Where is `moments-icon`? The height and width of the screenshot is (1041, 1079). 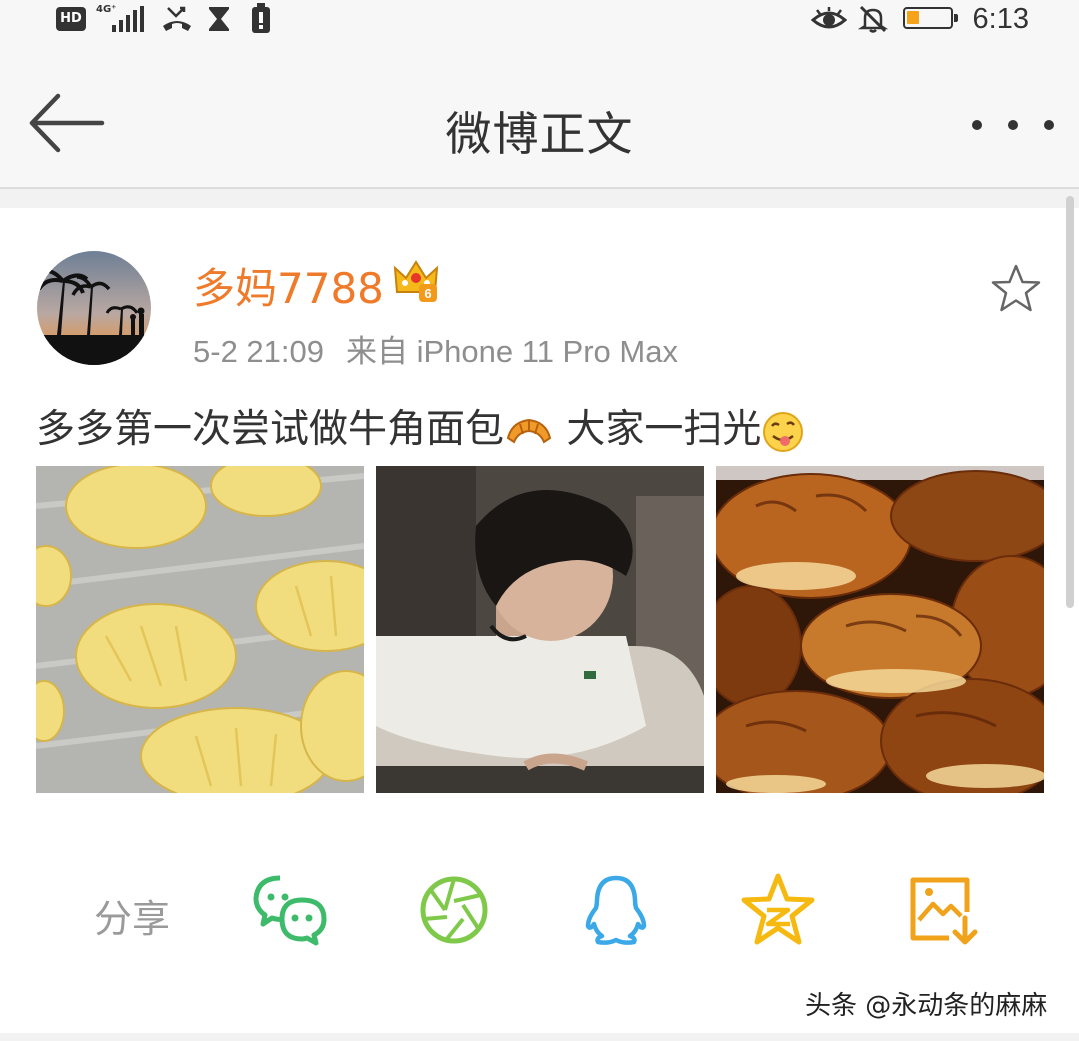
moments-icon is located at coordinates (454, 910).